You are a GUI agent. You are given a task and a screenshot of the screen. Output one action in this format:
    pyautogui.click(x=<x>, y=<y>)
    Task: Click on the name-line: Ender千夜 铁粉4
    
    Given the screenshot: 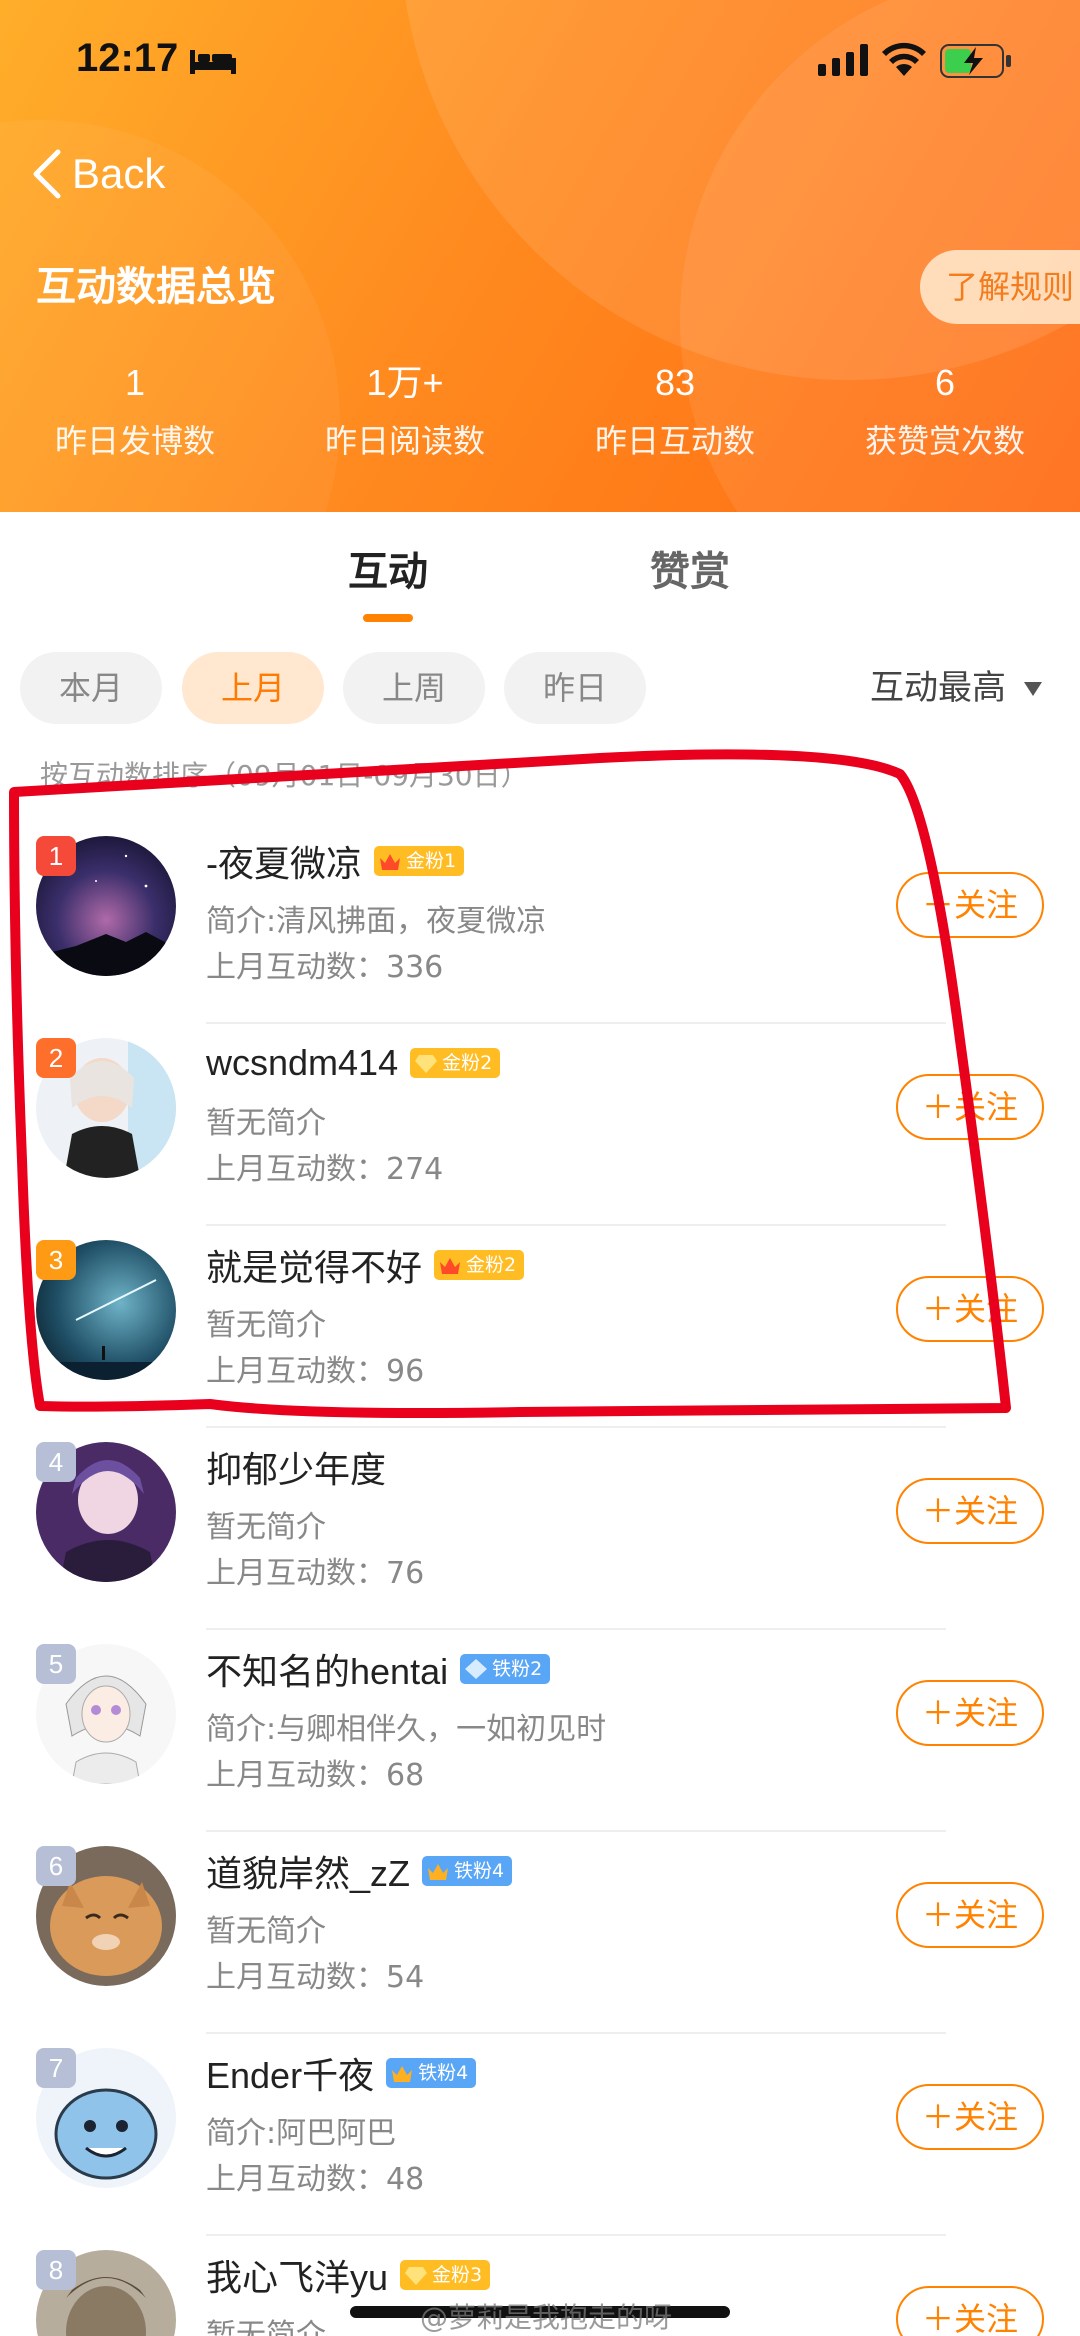 What is the action you would take?
    pyautogui.click(x=341, y=2073)
    